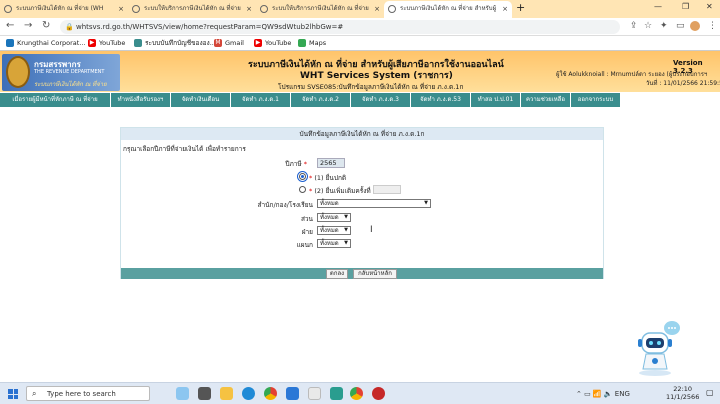 The height and width of the screenshot is (404, 720). Describe the element at coordinates (70, 84) in the screenshot. I see `logo-subtitle: ระบบภาษีเงินได้หัก ณ ที่จ่าย` at that location.